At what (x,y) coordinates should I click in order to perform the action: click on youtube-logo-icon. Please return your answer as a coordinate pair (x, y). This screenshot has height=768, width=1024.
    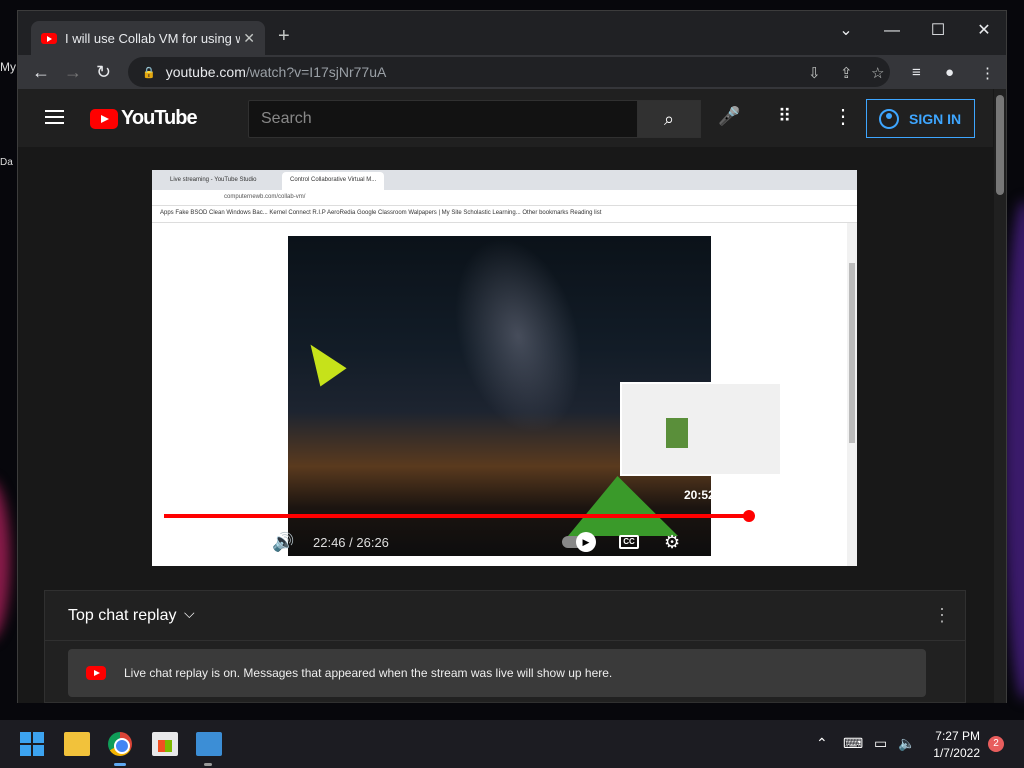
    Looking at the image, I should click on (104, 118).